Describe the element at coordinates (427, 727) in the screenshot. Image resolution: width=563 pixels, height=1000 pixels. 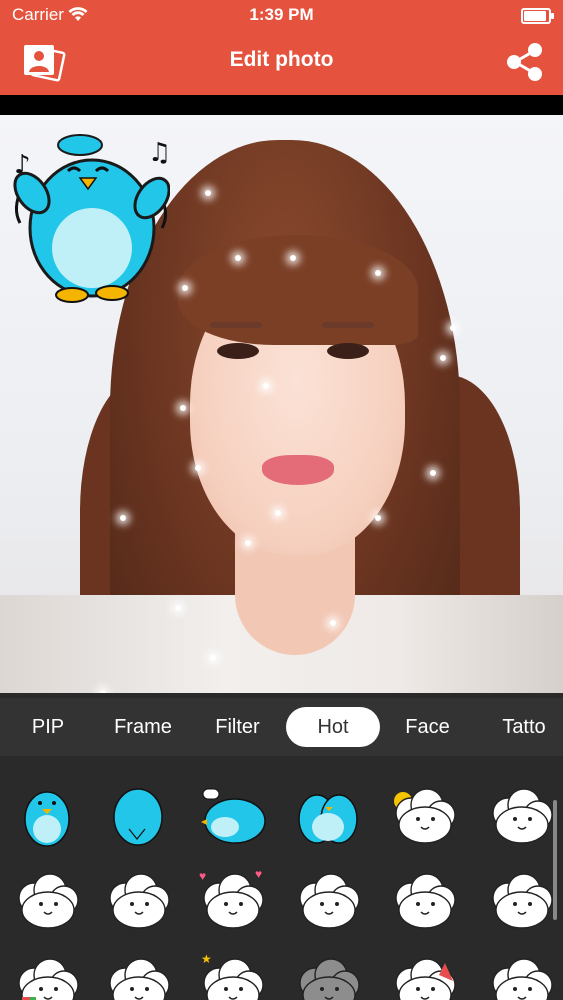
I see `tab-face: Face` at that location.